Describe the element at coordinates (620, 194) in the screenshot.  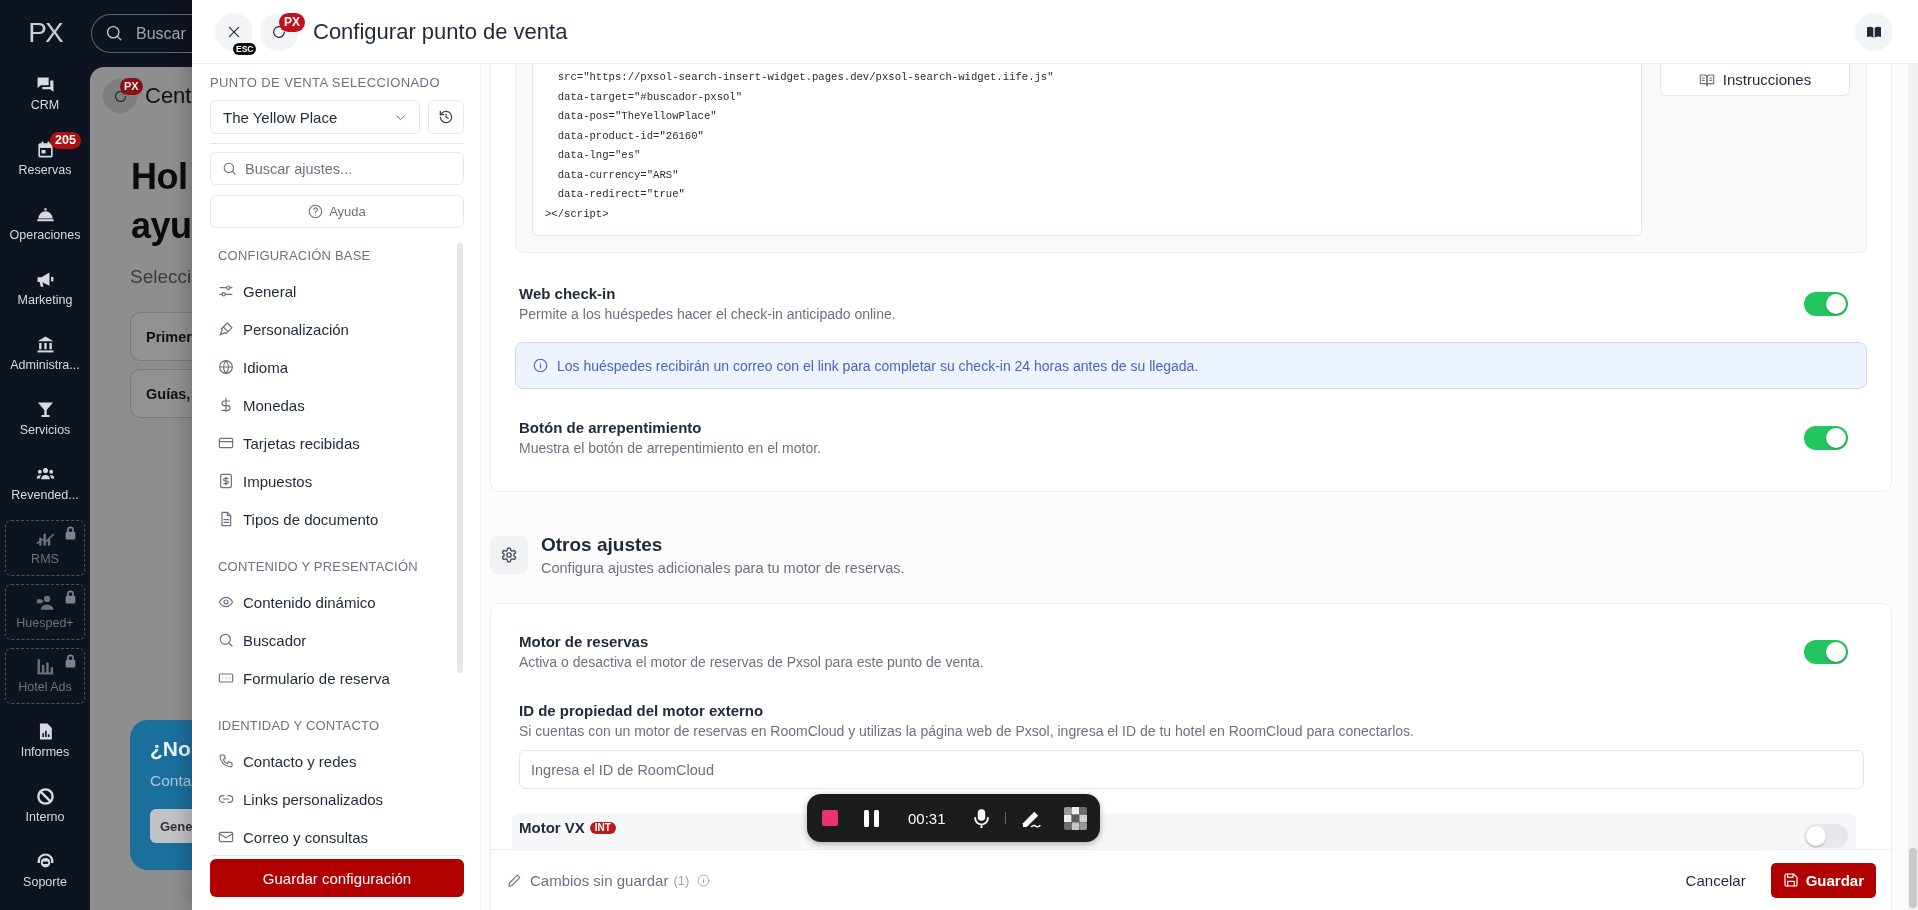
I see `code-line: data-redirect="true"` at that location.